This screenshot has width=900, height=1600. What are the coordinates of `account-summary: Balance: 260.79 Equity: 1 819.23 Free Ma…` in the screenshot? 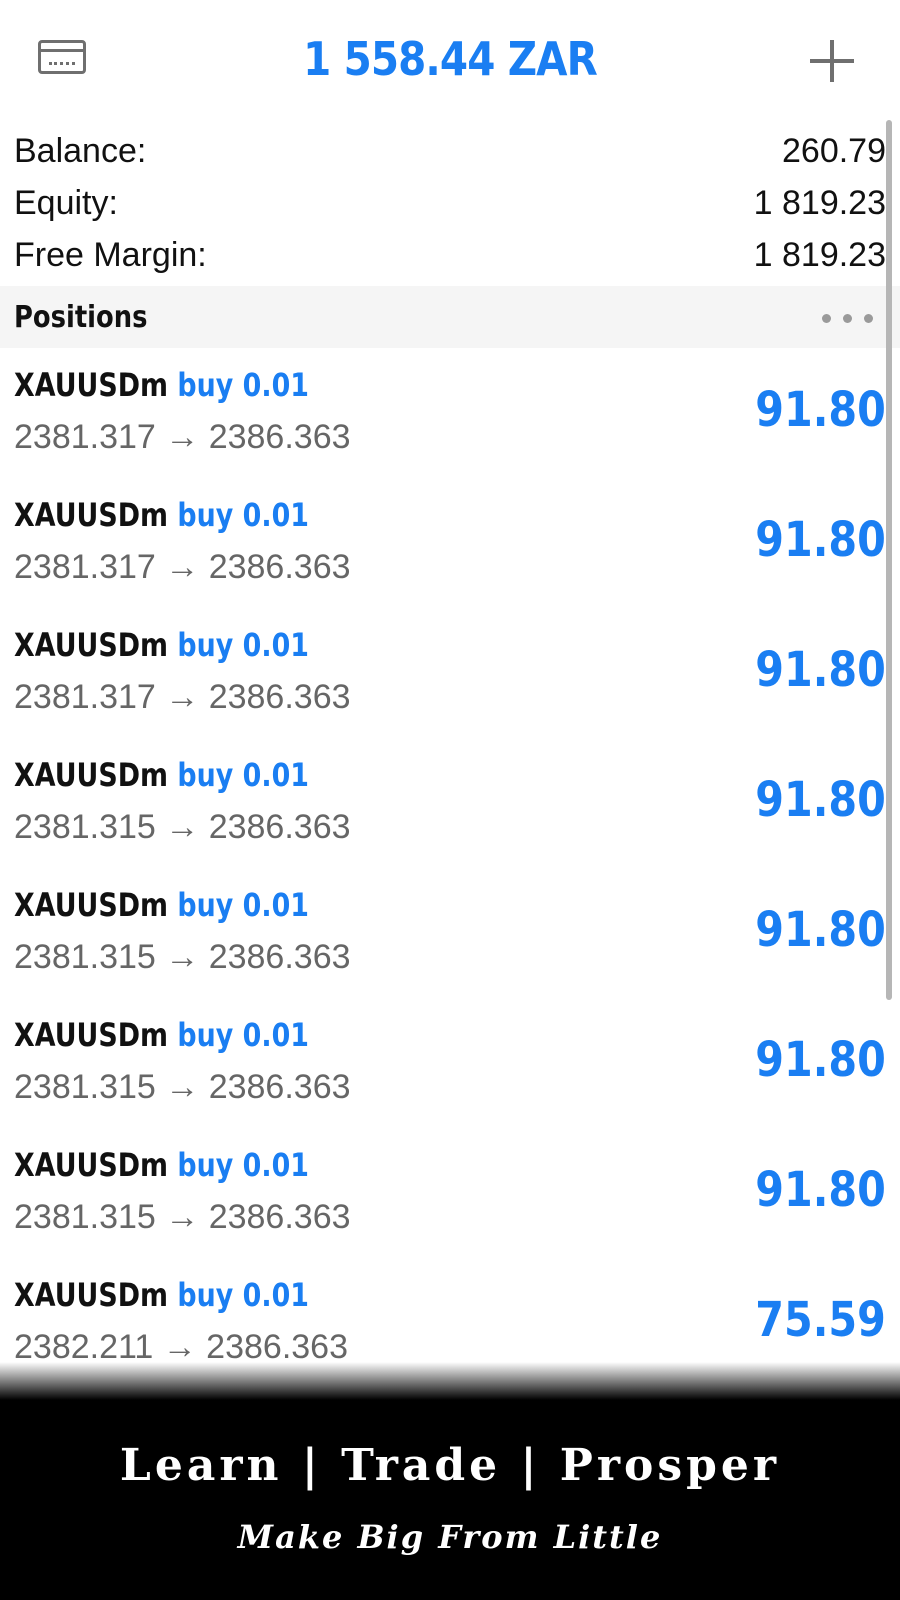 It's located at (450, 204).